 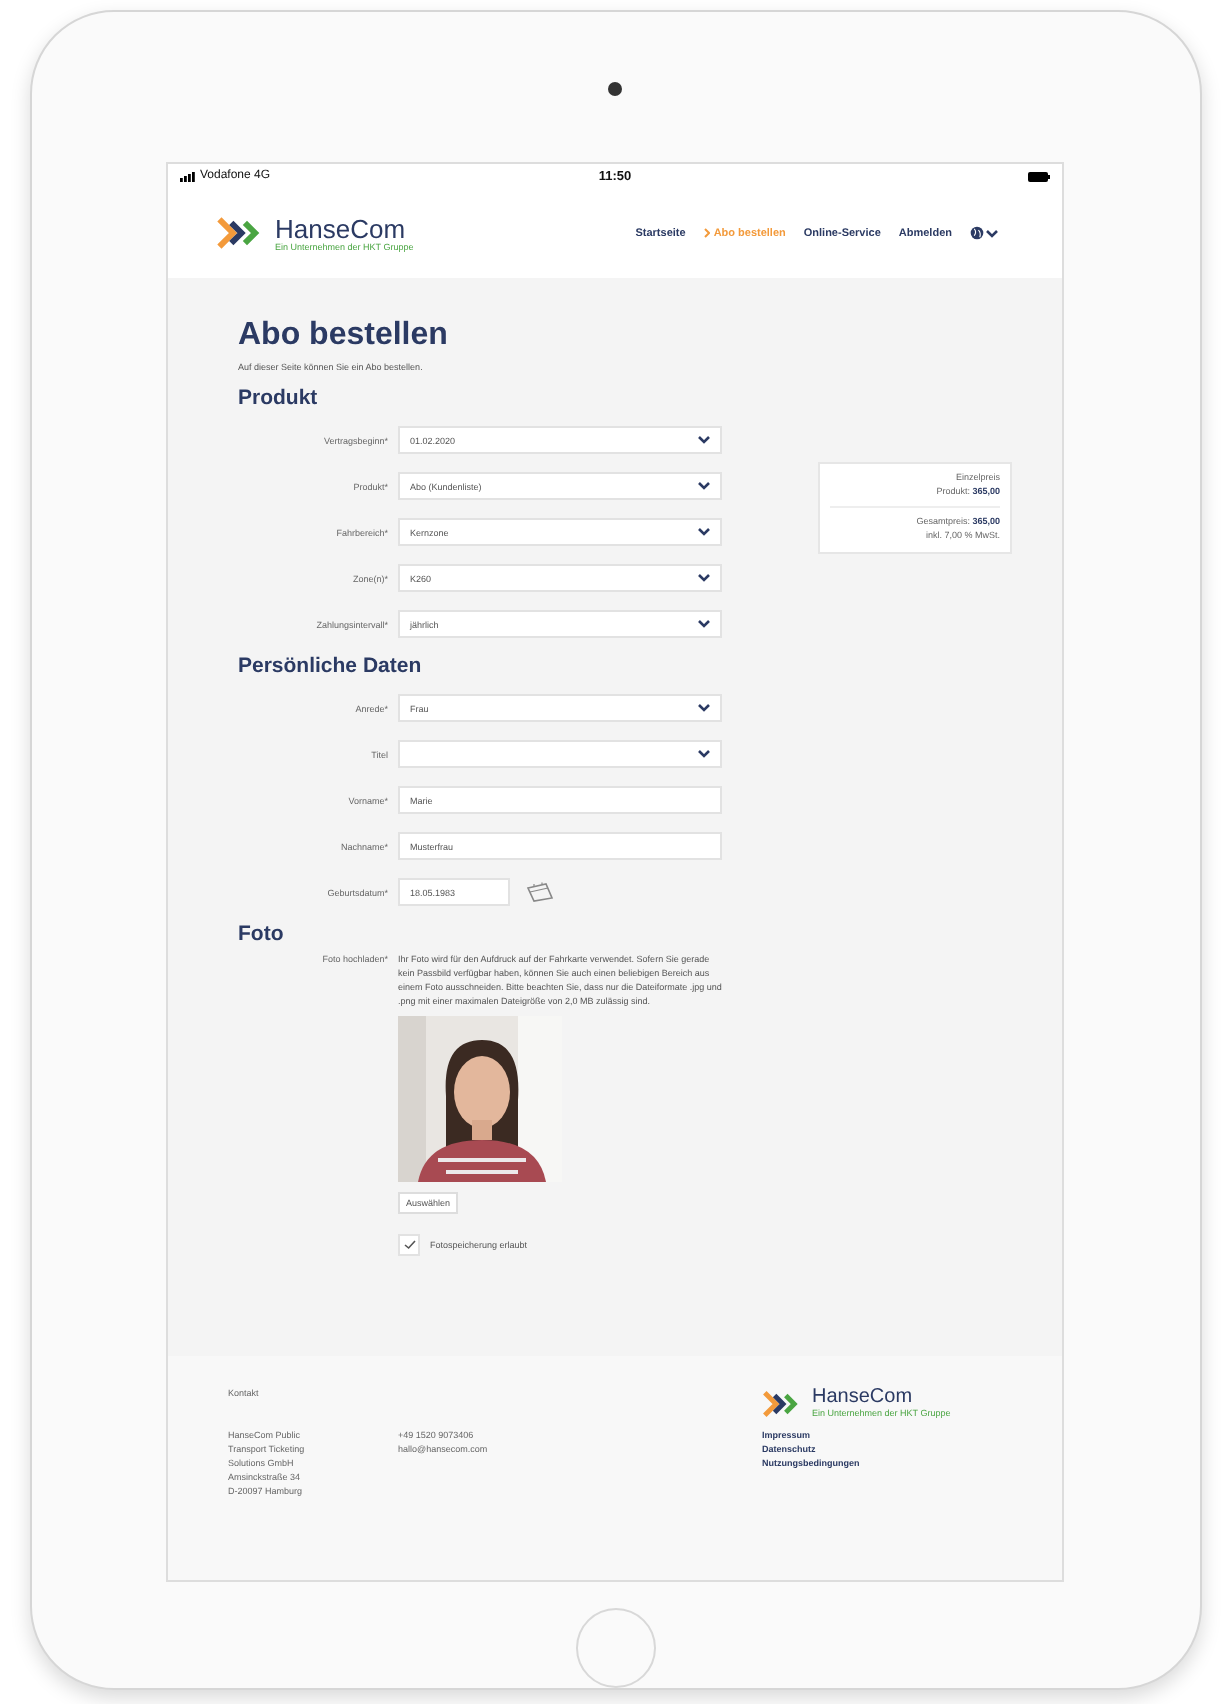 What do you see at coordinates (706, 233) in the screenshot?
I see `chevron-right-icon` at bounding box center [706, 233].